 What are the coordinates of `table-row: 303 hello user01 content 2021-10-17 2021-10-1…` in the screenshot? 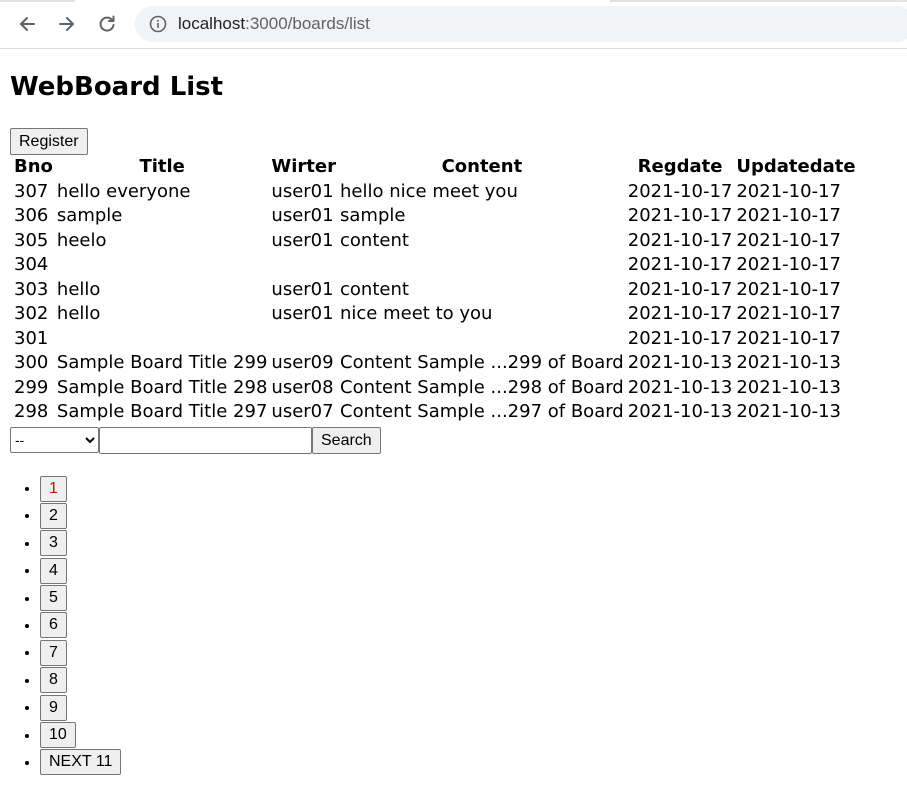 It's located at (435, 290).